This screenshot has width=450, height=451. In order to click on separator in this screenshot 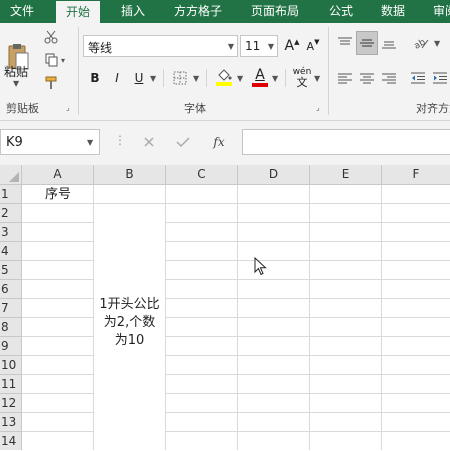, I will do `click(206, 78)`.